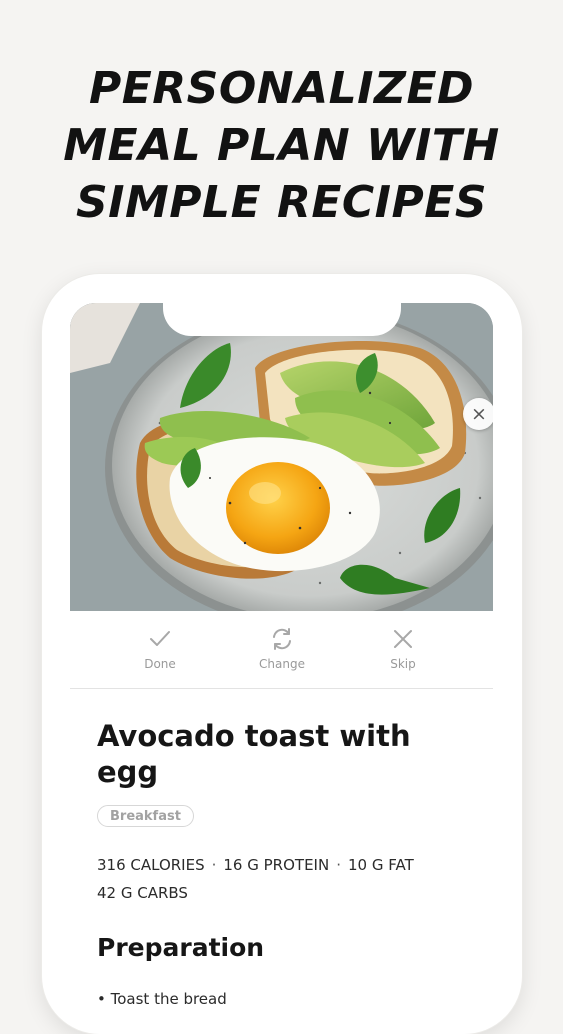 This screenshot has height=1034, width=563. I want to click on recipe-title: Avocado toast with egg, so click(254, 754).